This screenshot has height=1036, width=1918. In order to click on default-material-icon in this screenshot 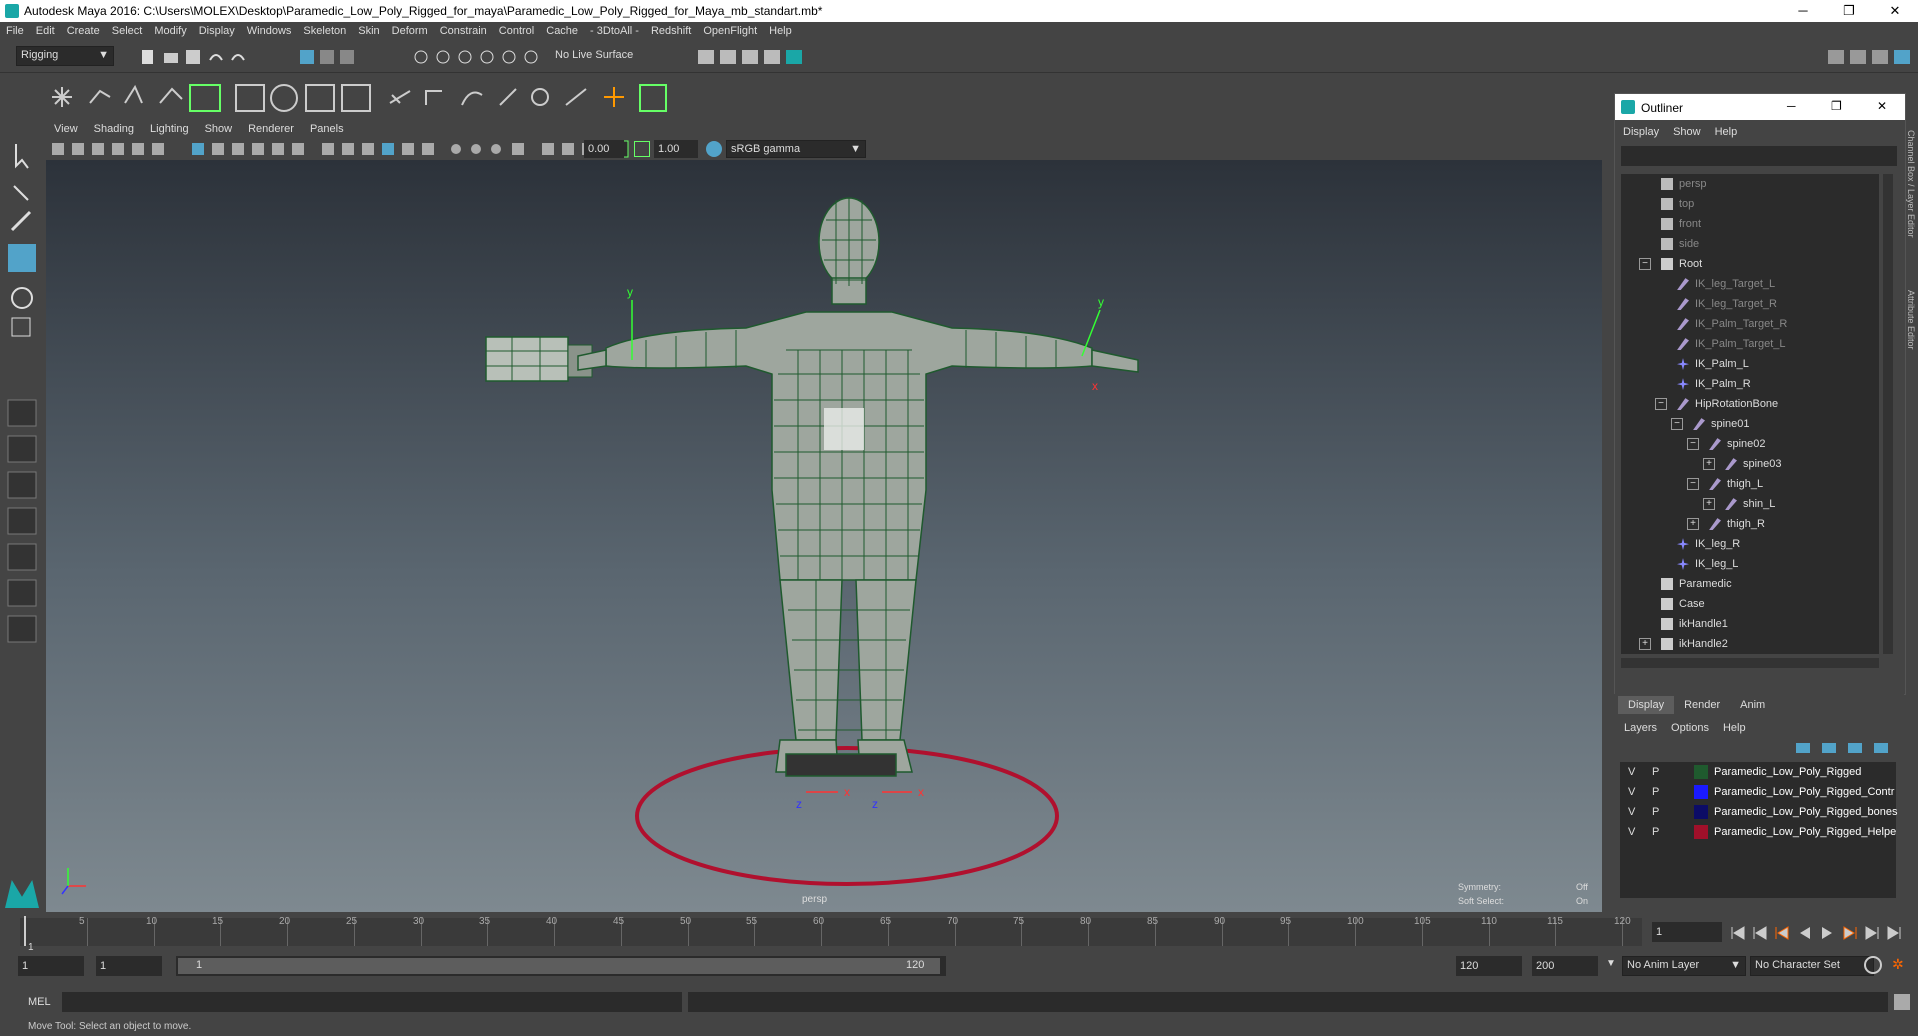, I will do `click(368, 149)`.